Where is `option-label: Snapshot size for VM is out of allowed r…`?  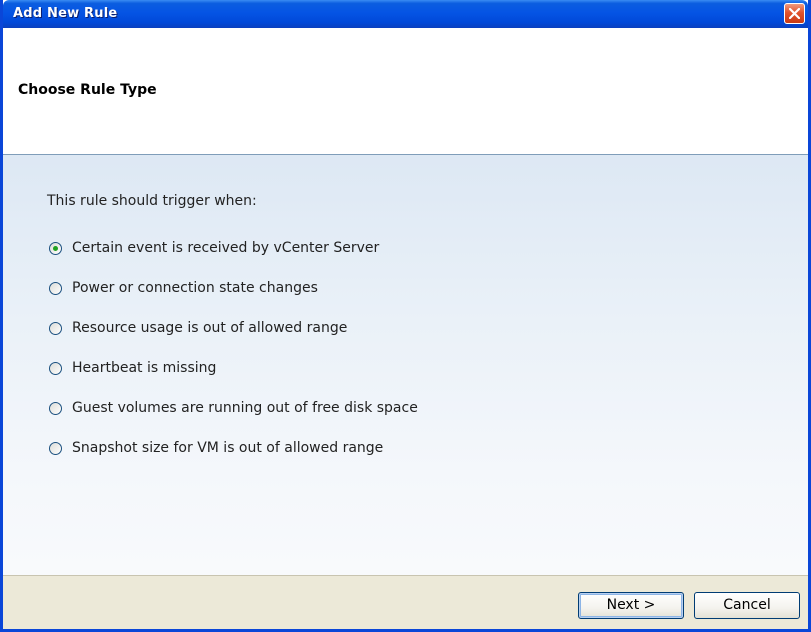
option-label: Snapshot size for VM is out of allowed r… is located at coordinates (227, 448).